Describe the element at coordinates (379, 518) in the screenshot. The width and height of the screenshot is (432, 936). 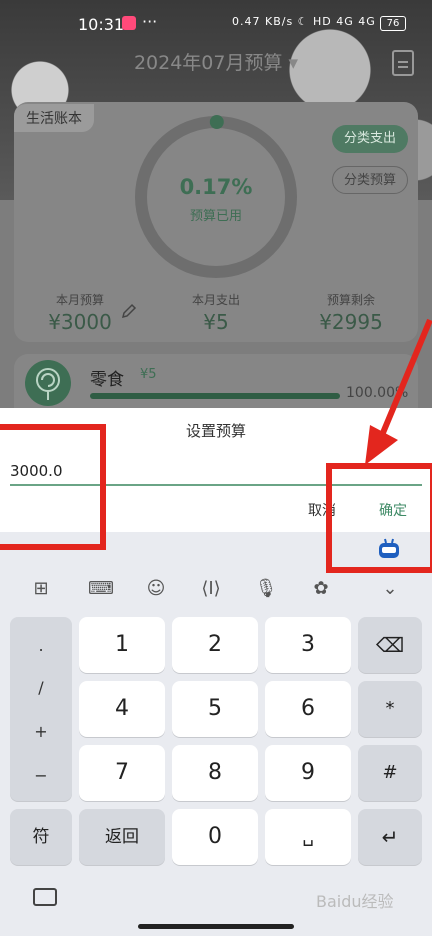
I see `annotation-box-confirm` at that location.